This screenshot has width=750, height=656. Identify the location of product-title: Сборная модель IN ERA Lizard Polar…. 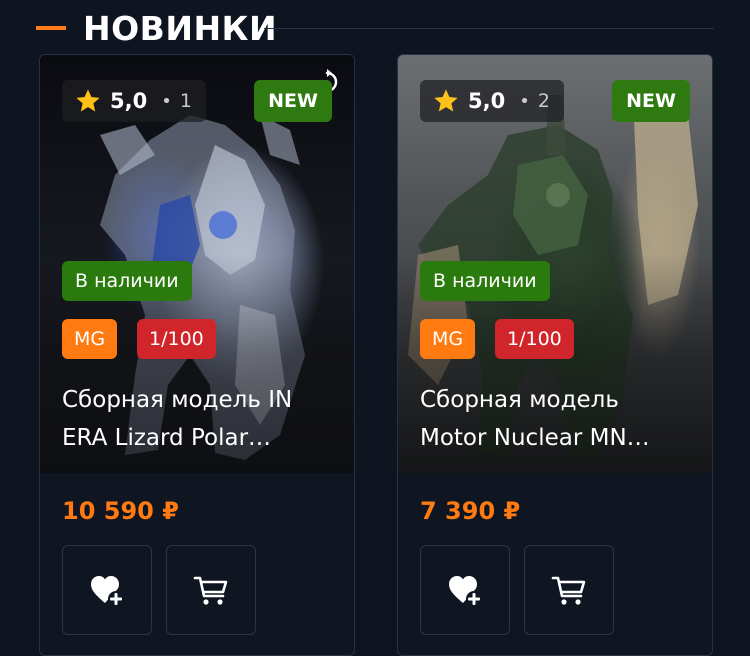
(198, 419).